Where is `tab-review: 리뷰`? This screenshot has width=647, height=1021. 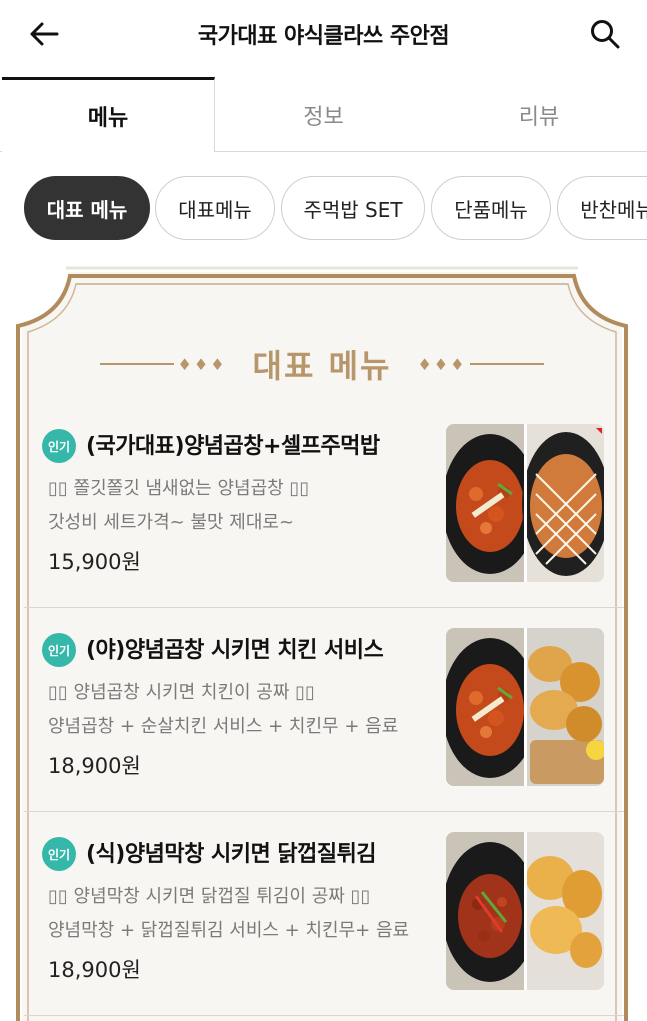 tab-review: 리뷰 is located at coordinates (539, 114).